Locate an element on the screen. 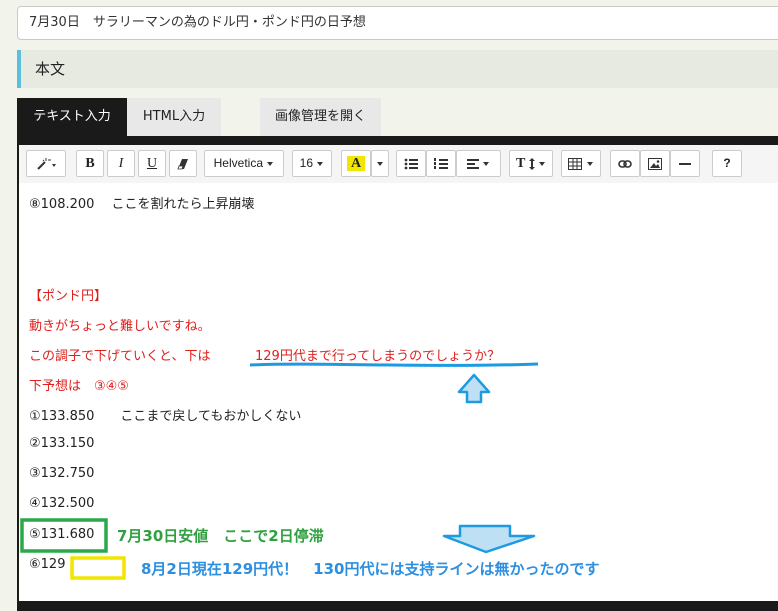  insert-link-button is located at coordinates (625, 163).